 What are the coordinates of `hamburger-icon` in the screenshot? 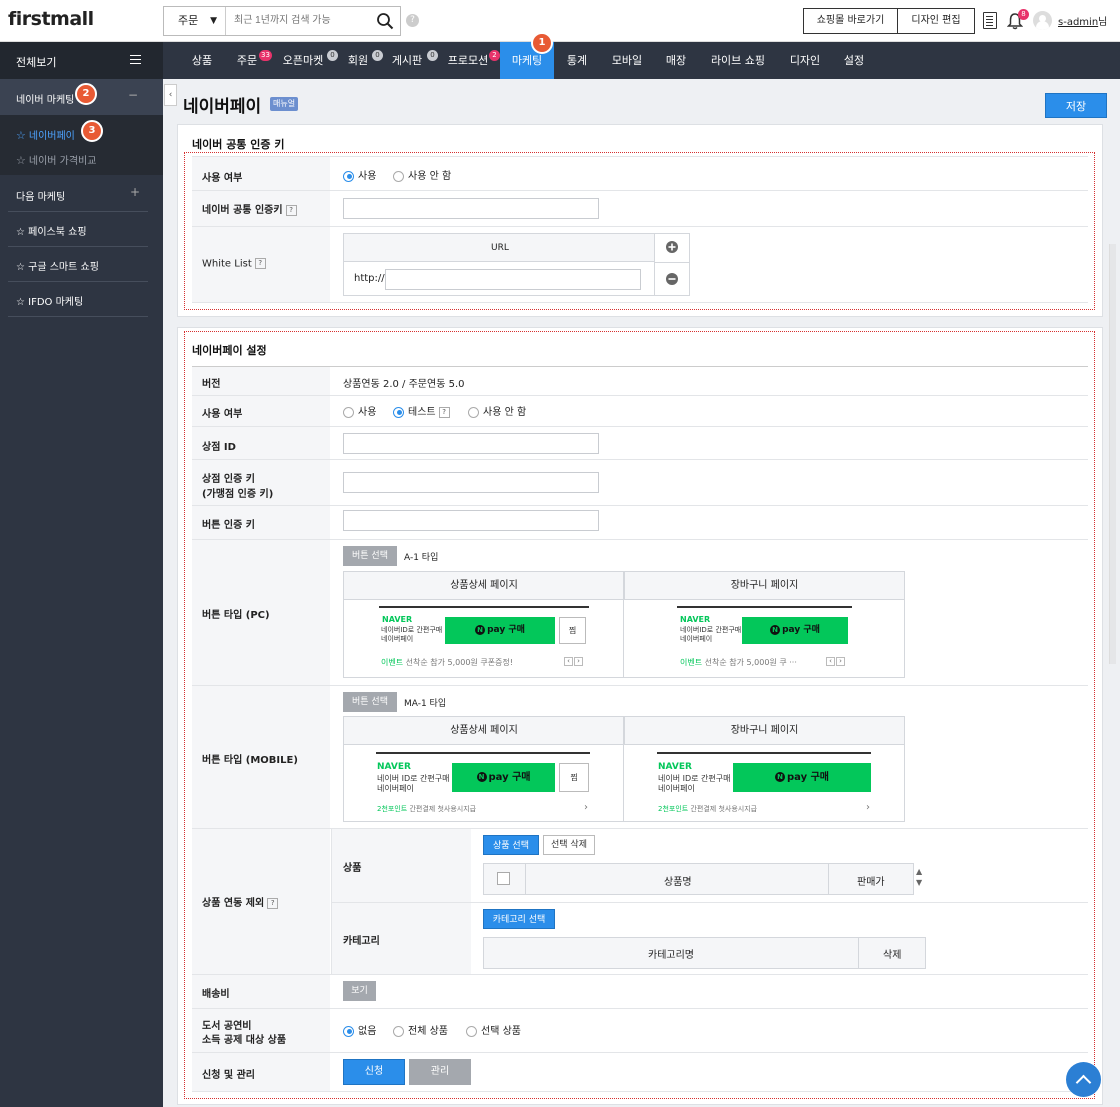 It's located at (135, 59).